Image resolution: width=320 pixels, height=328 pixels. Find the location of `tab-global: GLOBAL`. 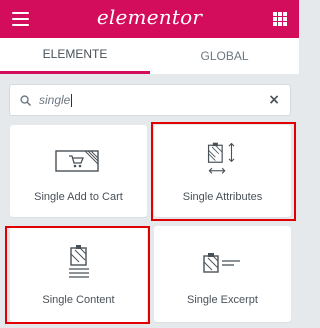

tab-global: GLOBAL is located at coordinates (224, 56).